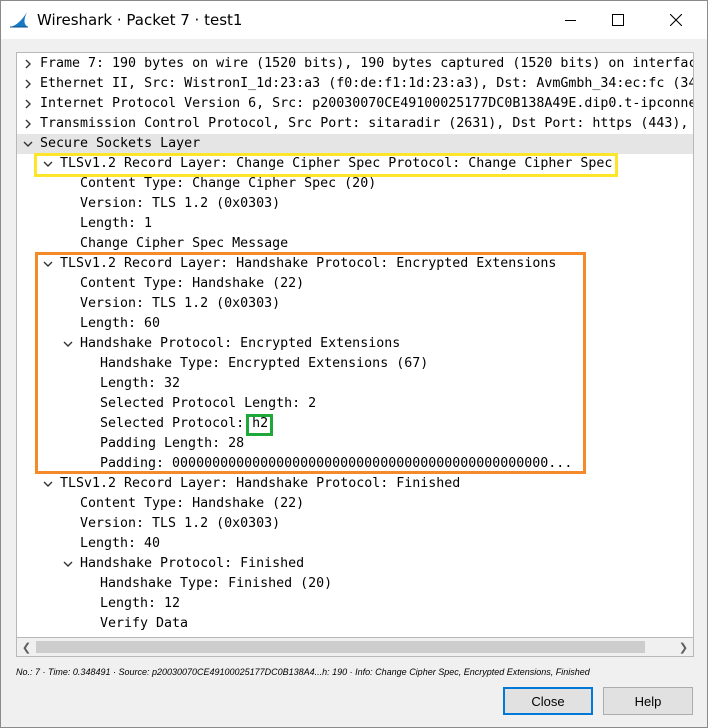 Image resolution: width=708 pixels, height=728 pixels. I want to click on tree-row-label: Handshake Protocol: Finished, so click(192, 563).